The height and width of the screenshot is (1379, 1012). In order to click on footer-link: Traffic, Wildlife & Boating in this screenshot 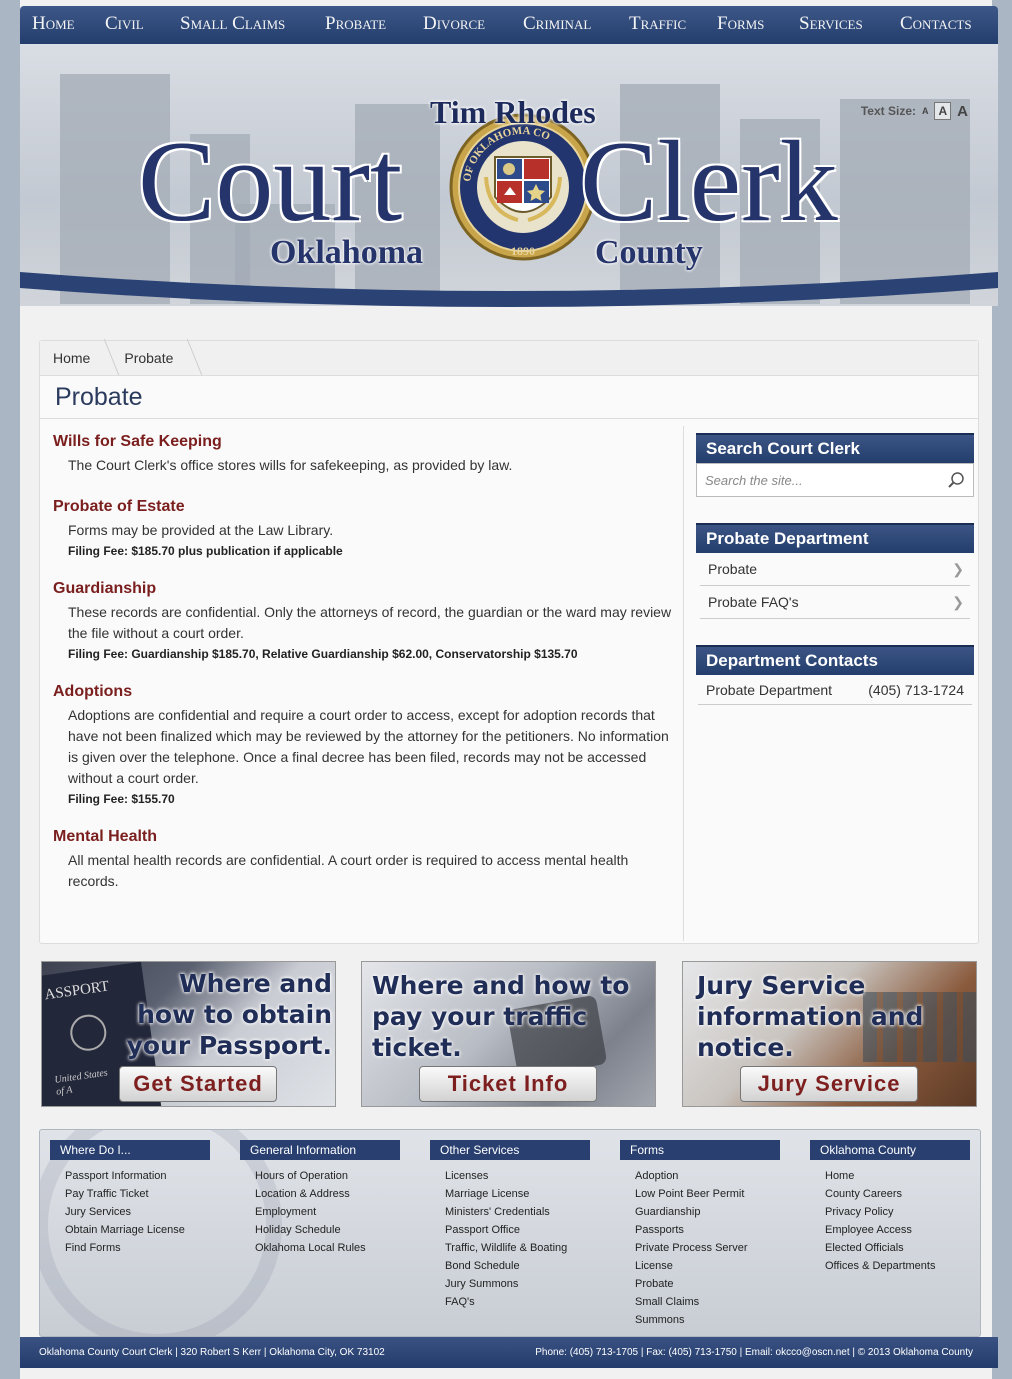, I will do `click(517, 1248)`.